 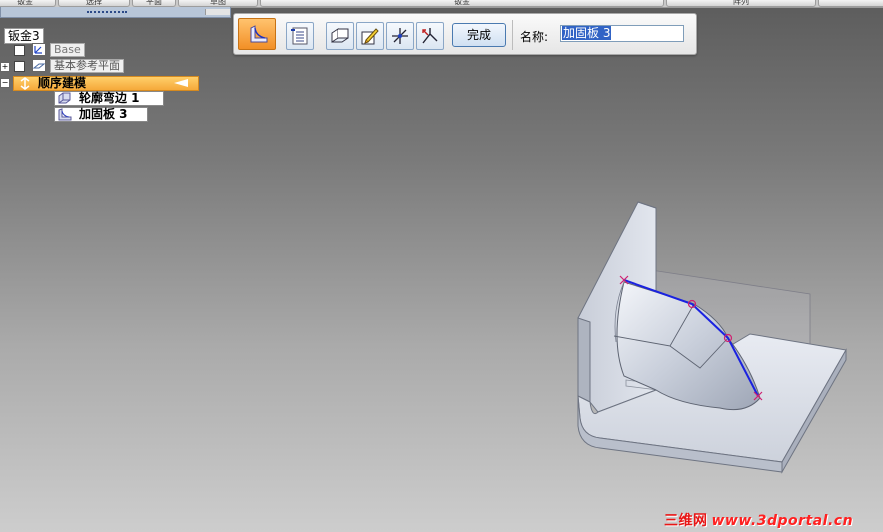 I want to click on contour-flange-label: 轮廓弯边 1, so click(x=109, y=98).